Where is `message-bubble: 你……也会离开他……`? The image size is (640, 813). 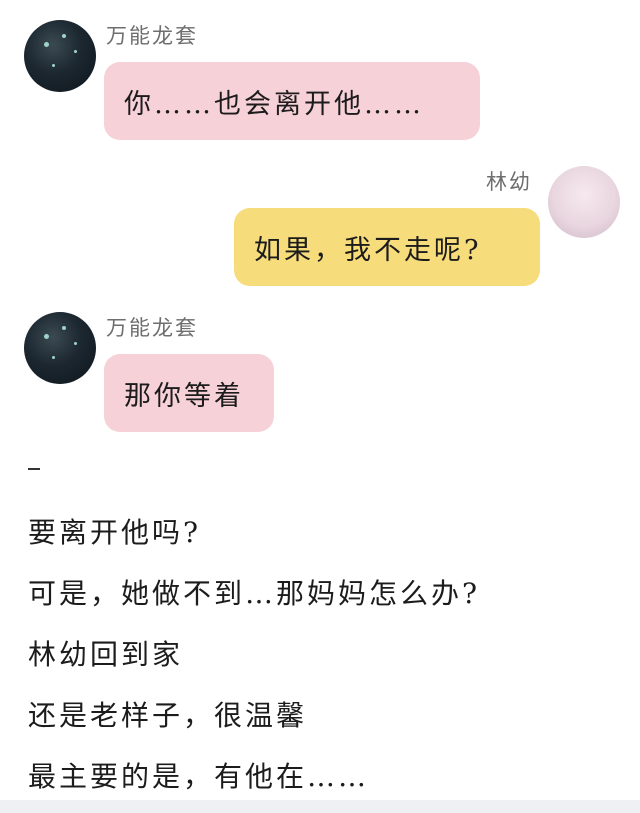
message-bubble: 你……也会离开他…… is located at coordinates (292, 101).